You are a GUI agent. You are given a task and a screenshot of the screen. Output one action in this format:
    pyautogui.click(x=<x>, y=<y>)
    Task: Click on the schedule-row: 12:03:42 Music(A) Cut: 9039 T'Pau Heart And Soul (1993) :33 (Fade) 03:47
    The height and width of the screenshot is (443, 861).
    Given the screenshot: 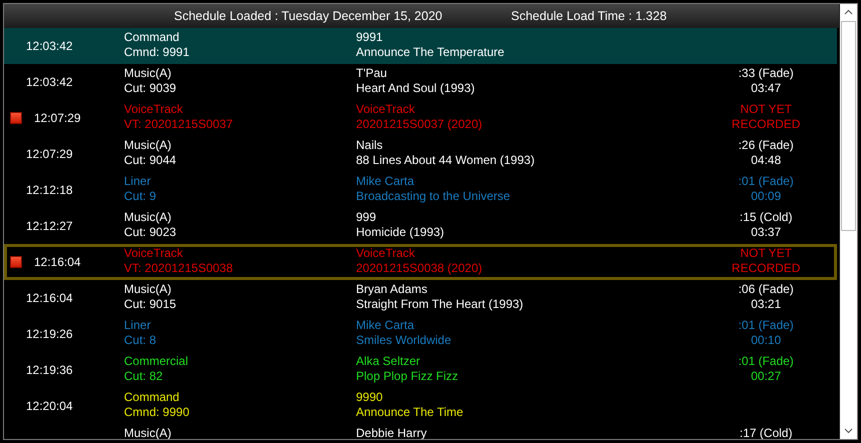 What is the action you would take?
    pyautogui.click(x=420, y=82)
    